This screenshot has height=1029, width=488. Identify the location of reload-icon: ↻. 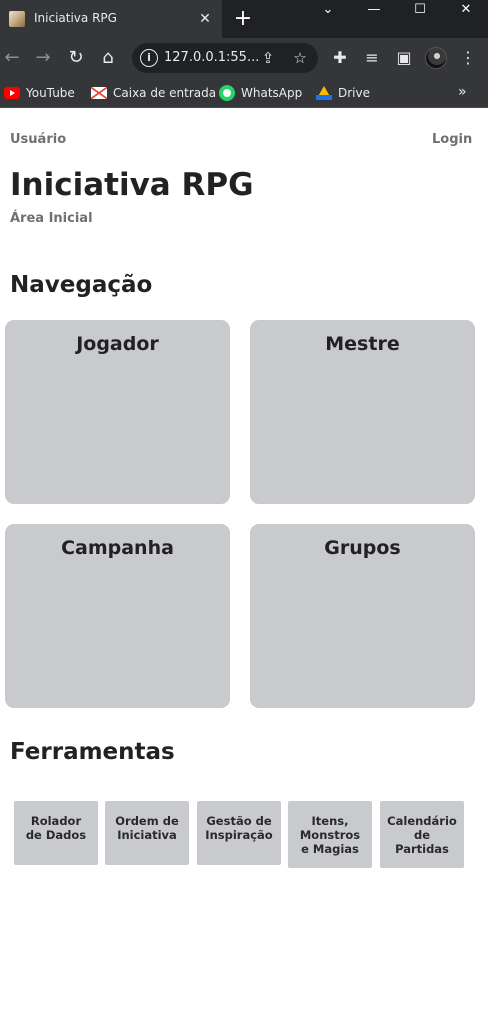
(76, 58).